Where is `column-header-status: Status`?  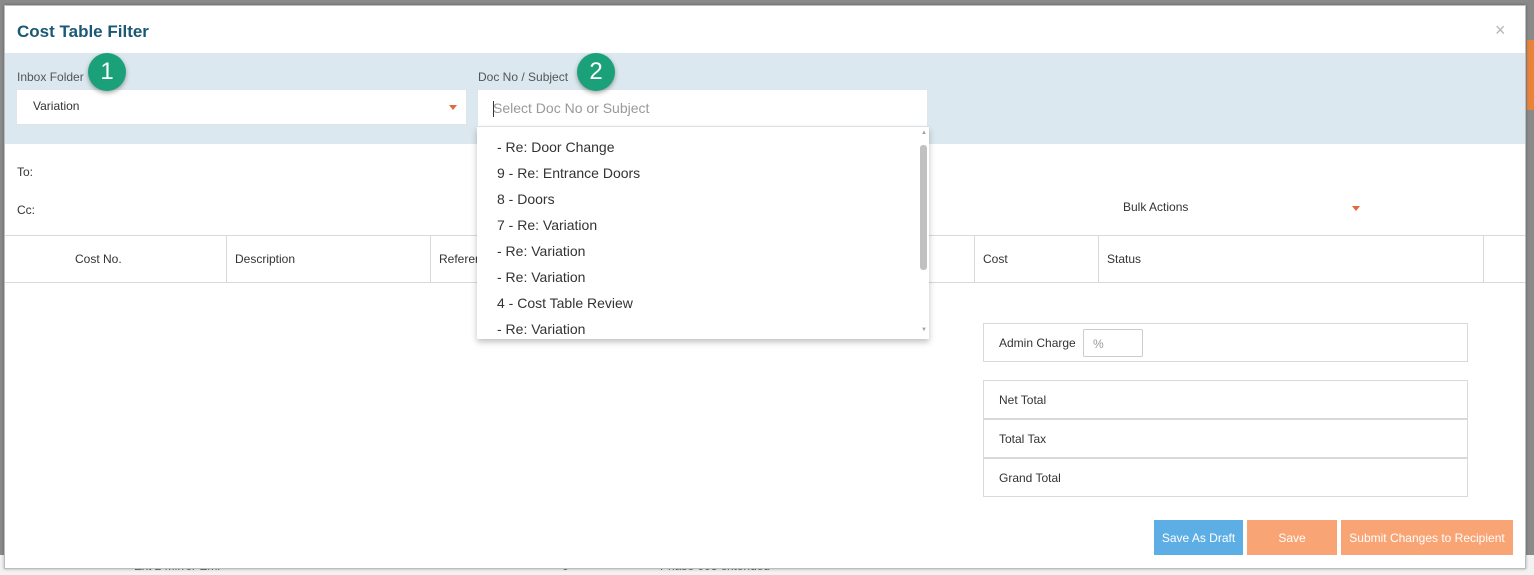
column-header-status: Status is located at coordinates (1291, 259).